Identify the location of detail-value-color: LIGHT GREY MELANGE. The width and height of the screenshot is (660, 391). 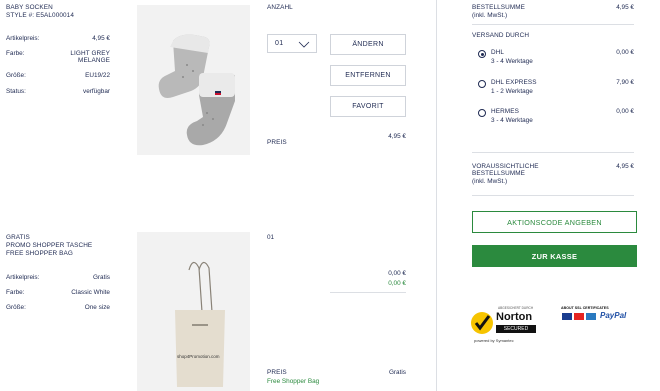
(90, 57).